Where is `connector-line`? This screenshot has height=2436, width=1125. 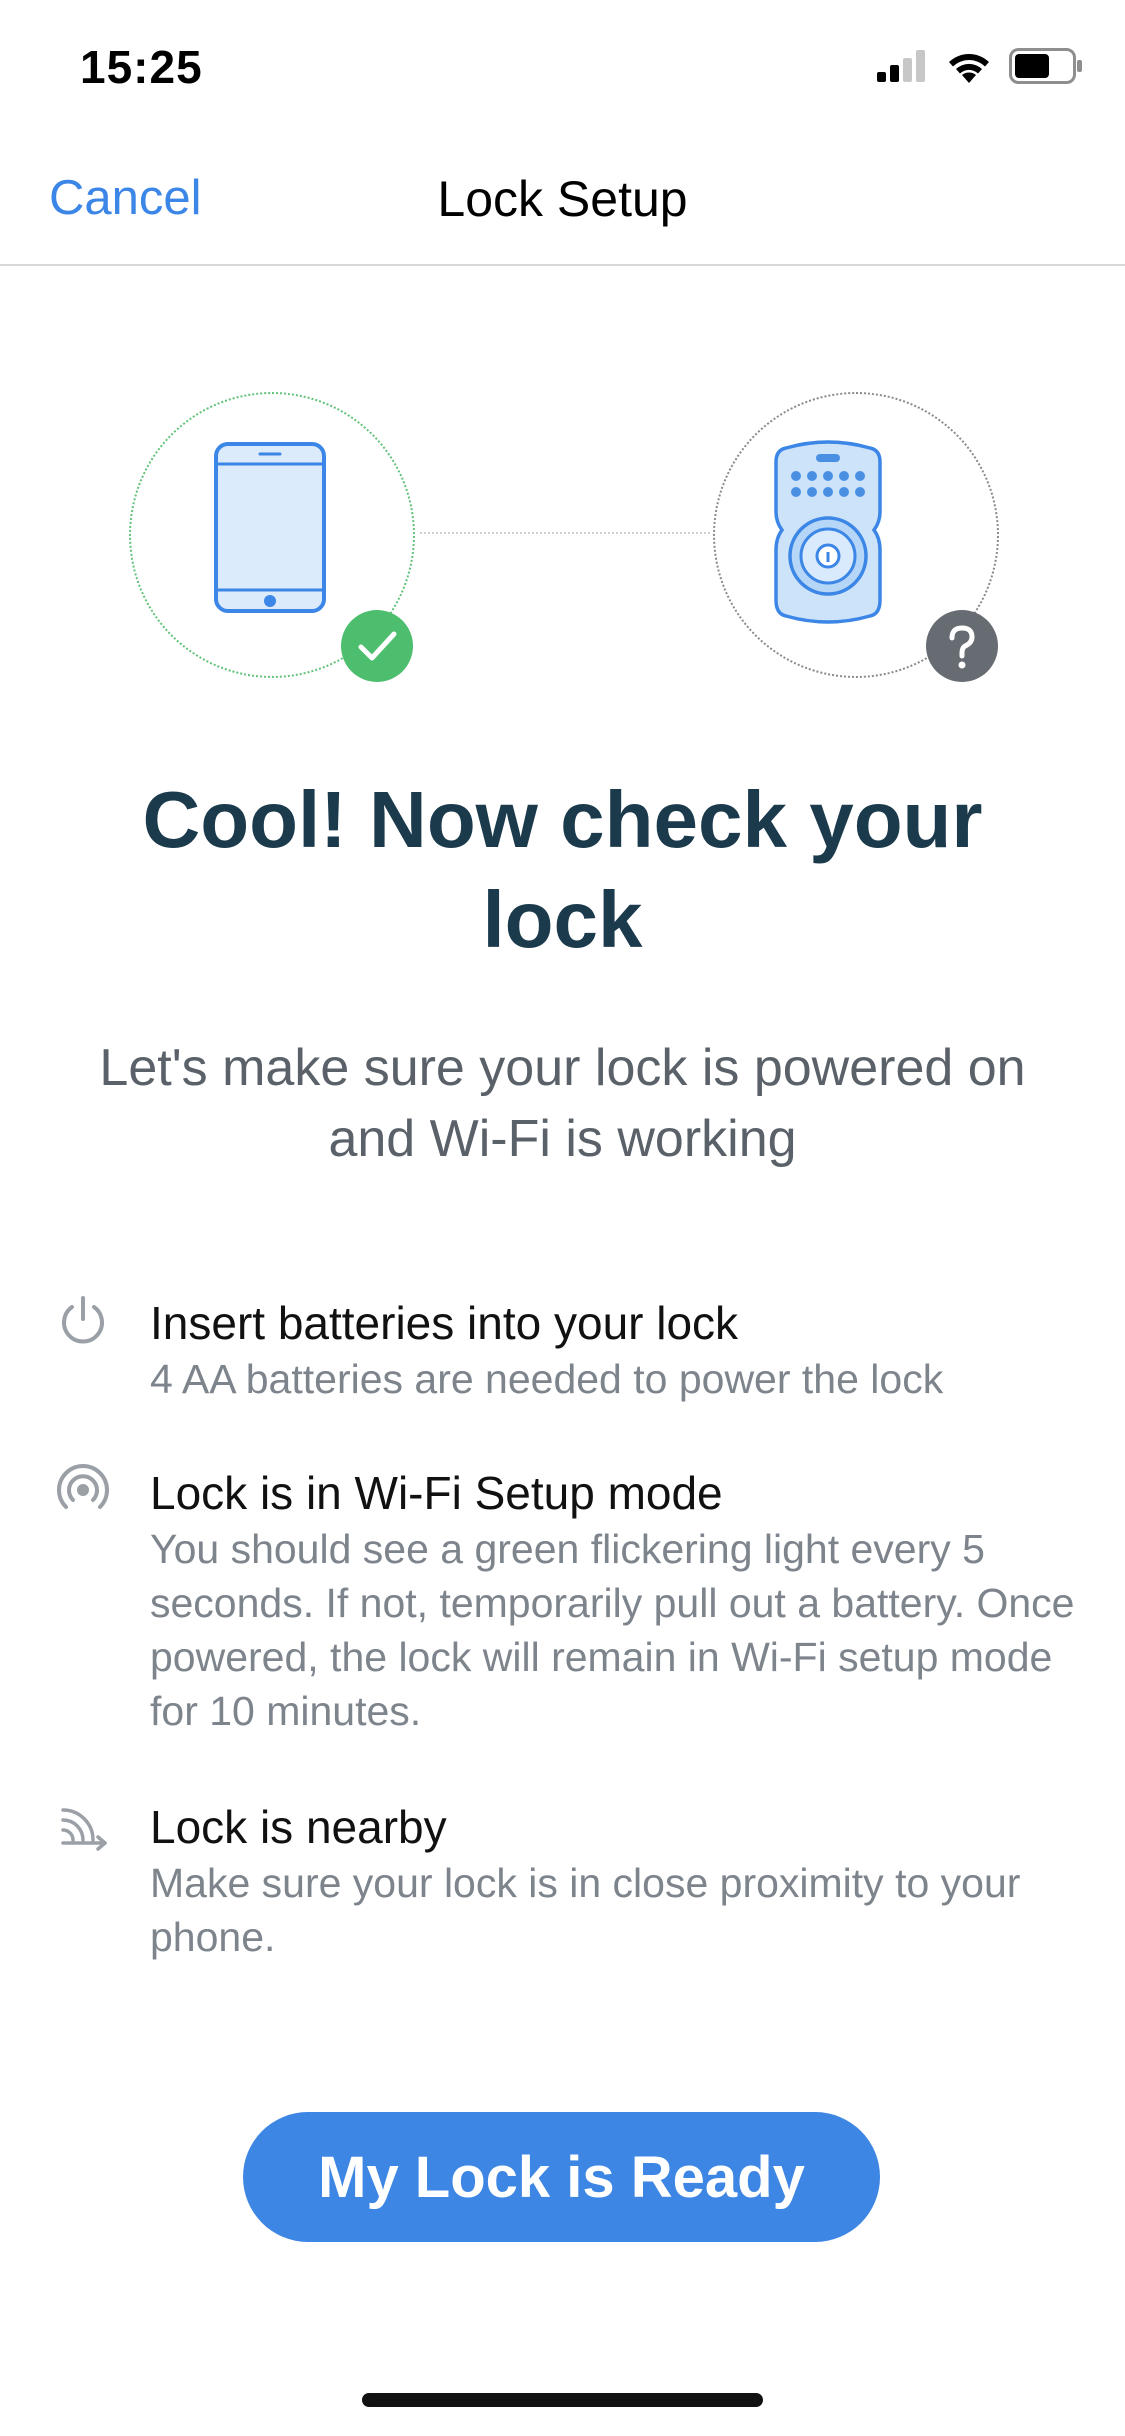
connector-line is located at coordinates (565, 533).